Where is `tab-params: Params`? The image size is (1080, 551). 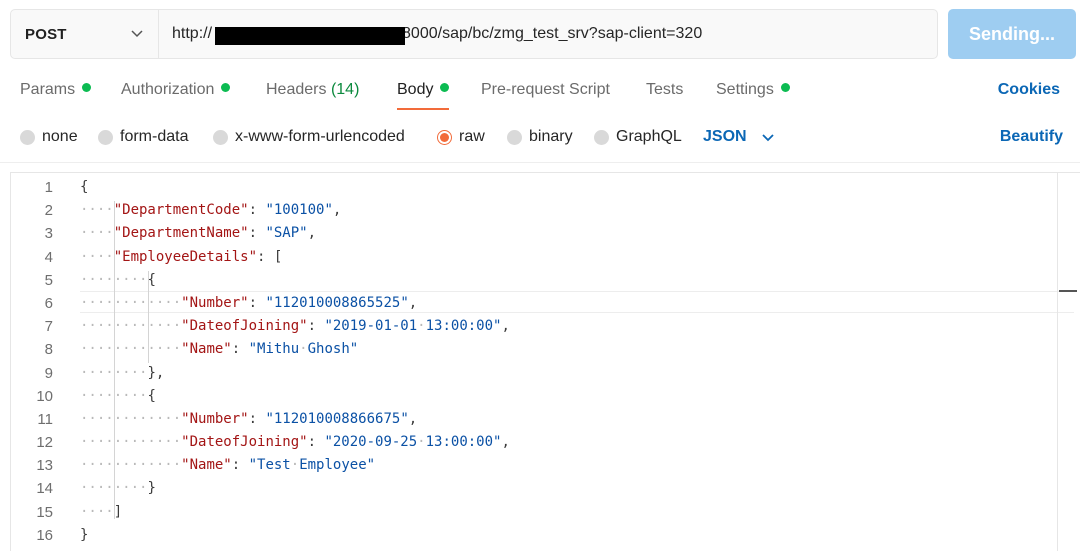
tab-params: Params is located at coordinates (56, 95).